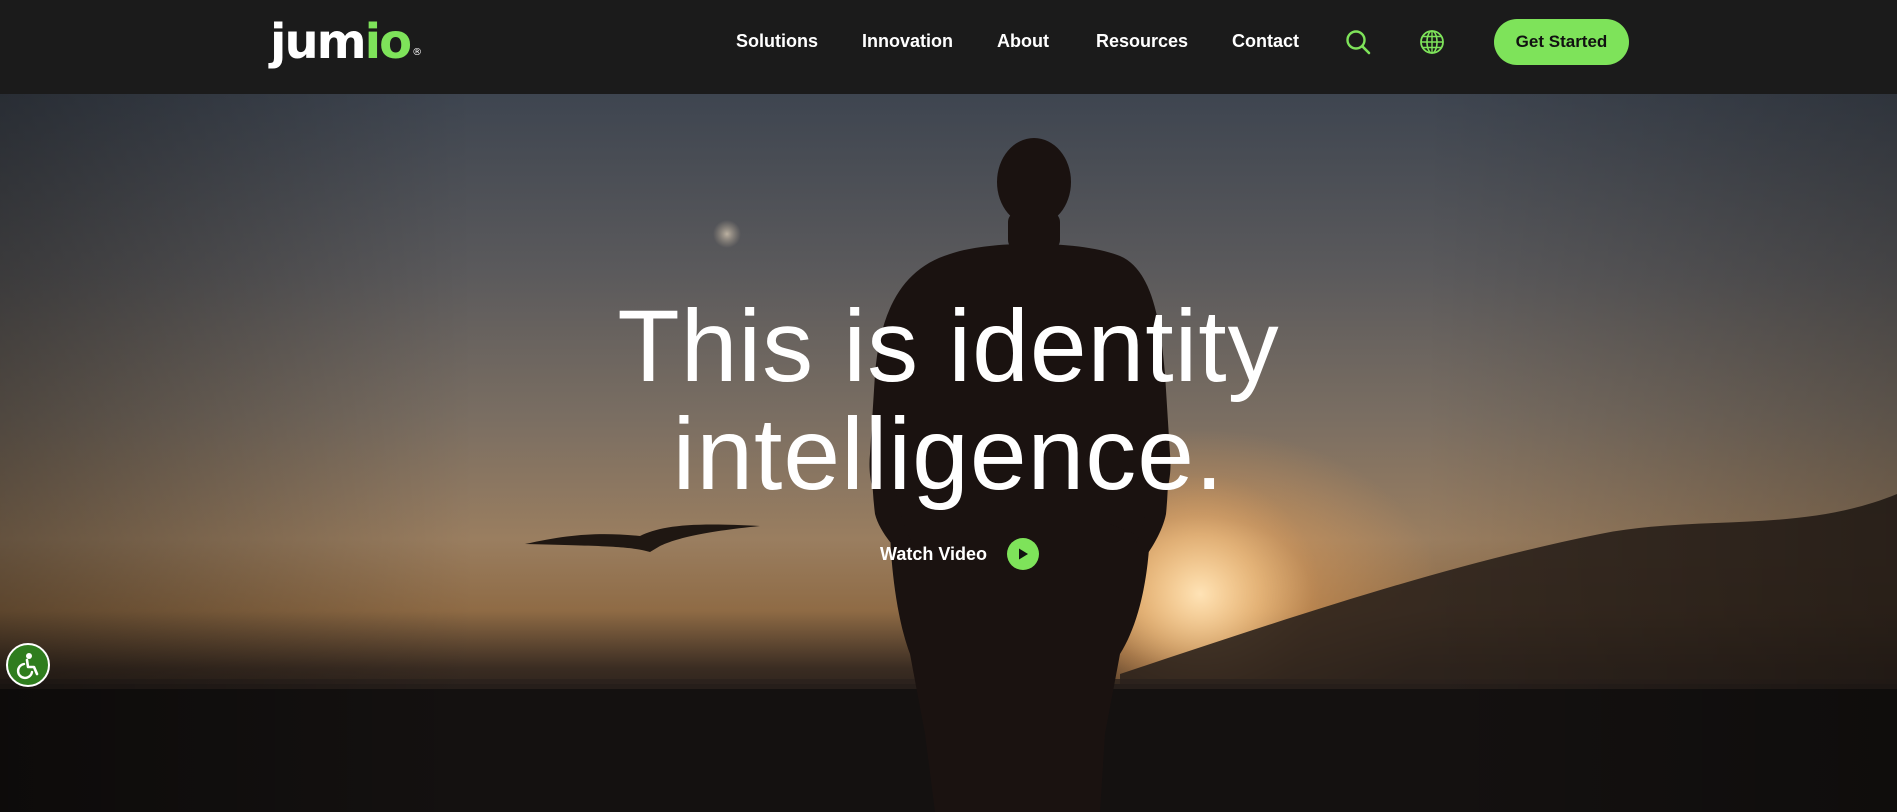  Describe the element at coordinates (417, 52) in the screenshot. I see `logo-registered-mark: ®` at that location.